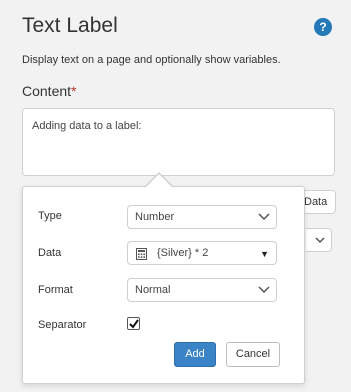  I want to click on type-select-value: Number, so click(155, 217).